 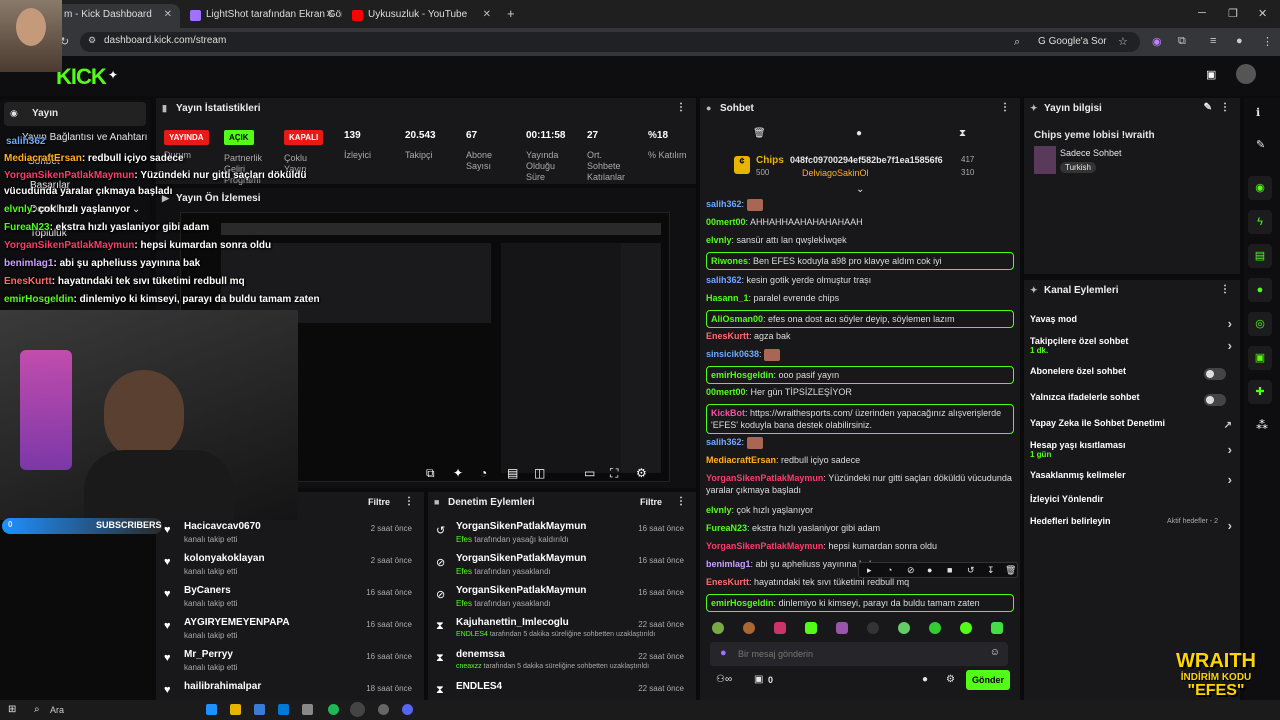 What do you see at coordinates (742, 375) in the screenshot?
I see `chat-username: emirHosgeldin` at bounding box center [742, 375].